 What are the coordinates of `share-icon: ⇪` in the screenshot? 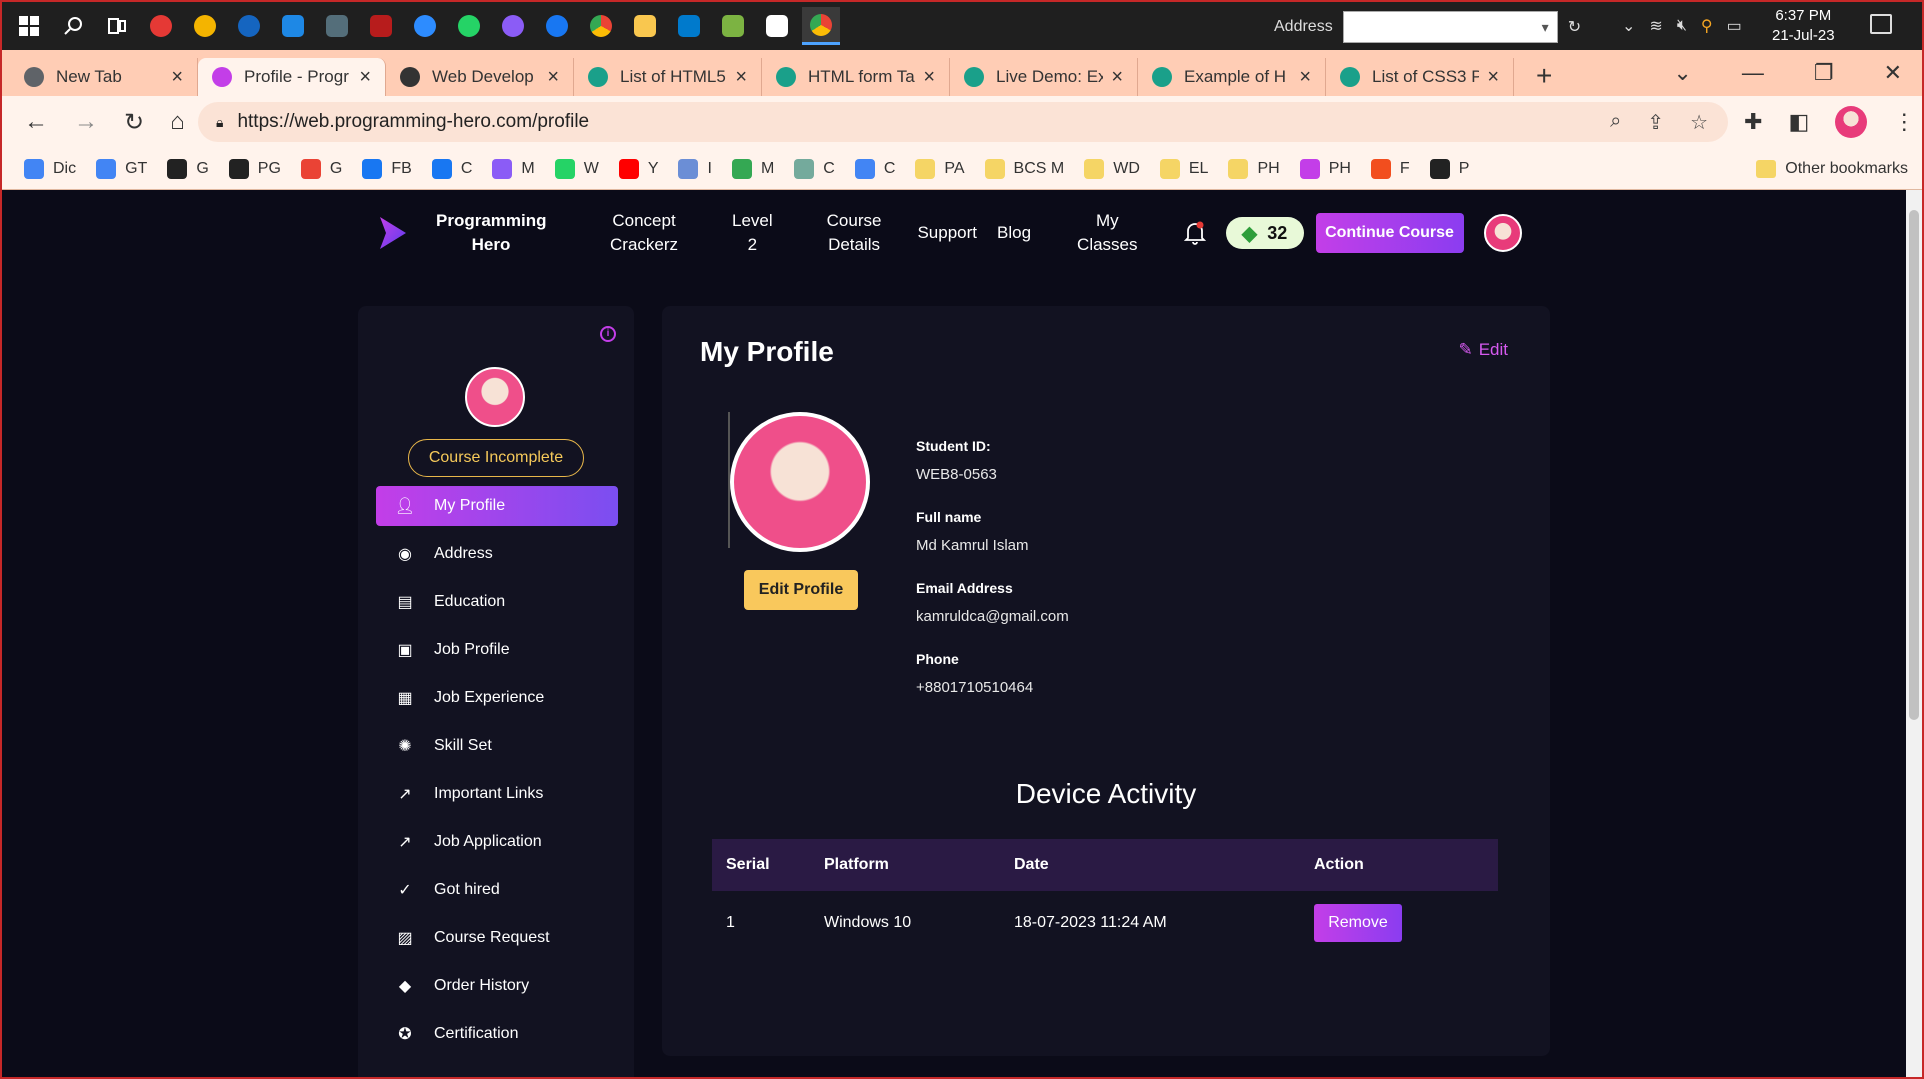 It's located at (1655, 122).